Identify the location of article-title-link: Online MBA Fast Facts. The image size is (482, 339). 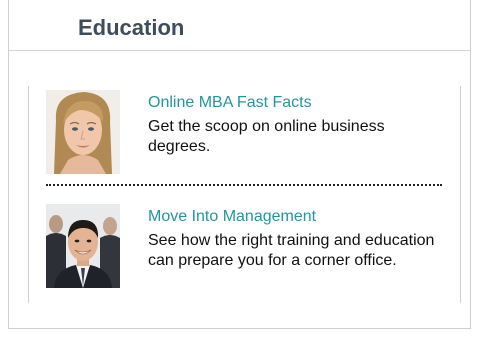
(230, 102).